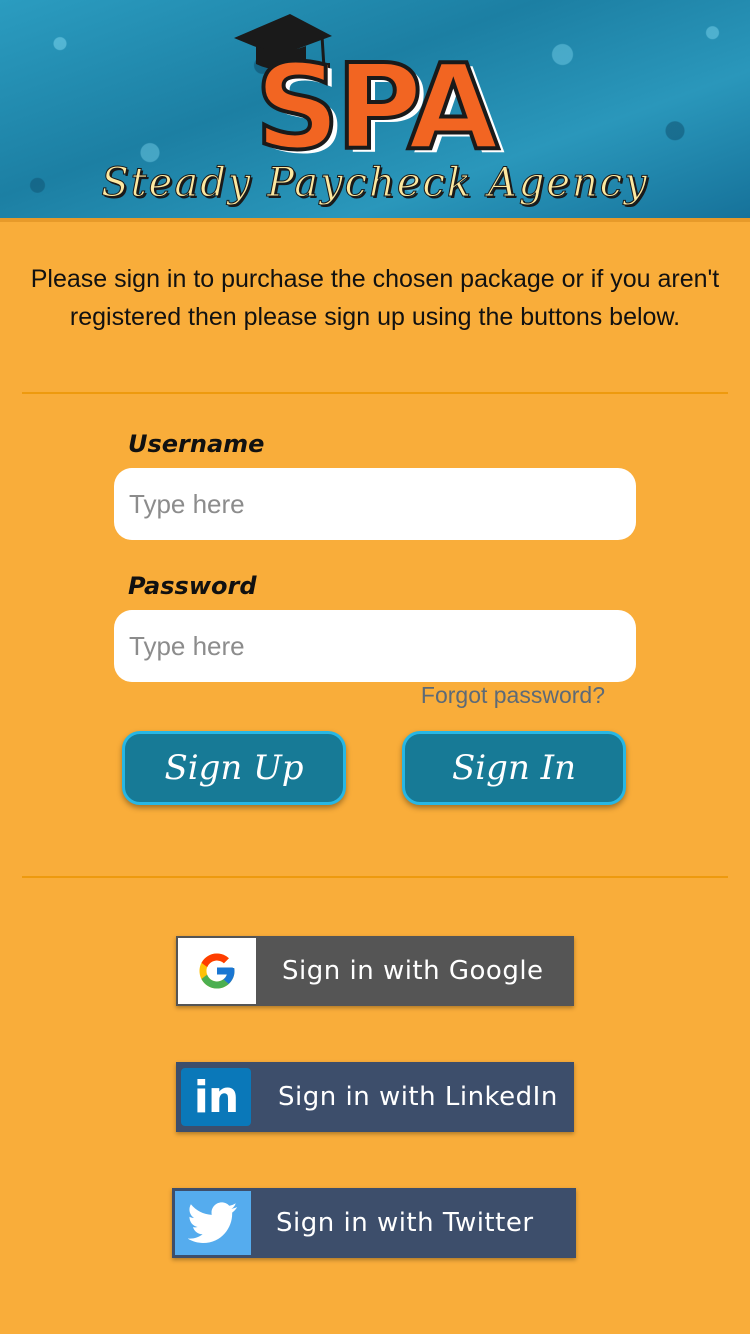 This screenshot has height=1334, width=750. I want to click on google-signin-label: Sign in with Google, so click(413, 971).